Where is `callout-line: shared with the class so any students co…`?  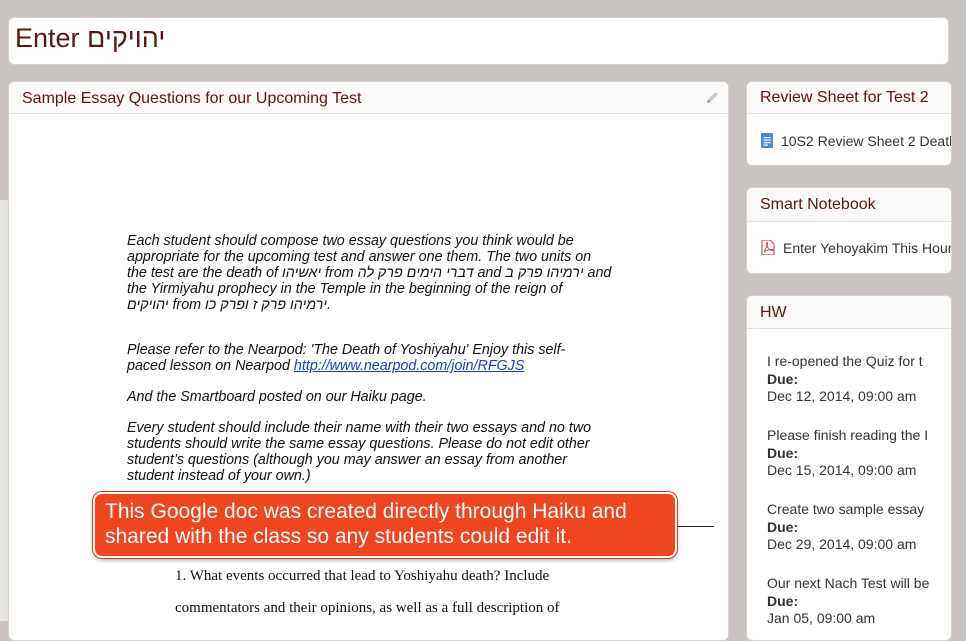
callout-line: shared with the class so any students co… is located at coordinates (338, 536).